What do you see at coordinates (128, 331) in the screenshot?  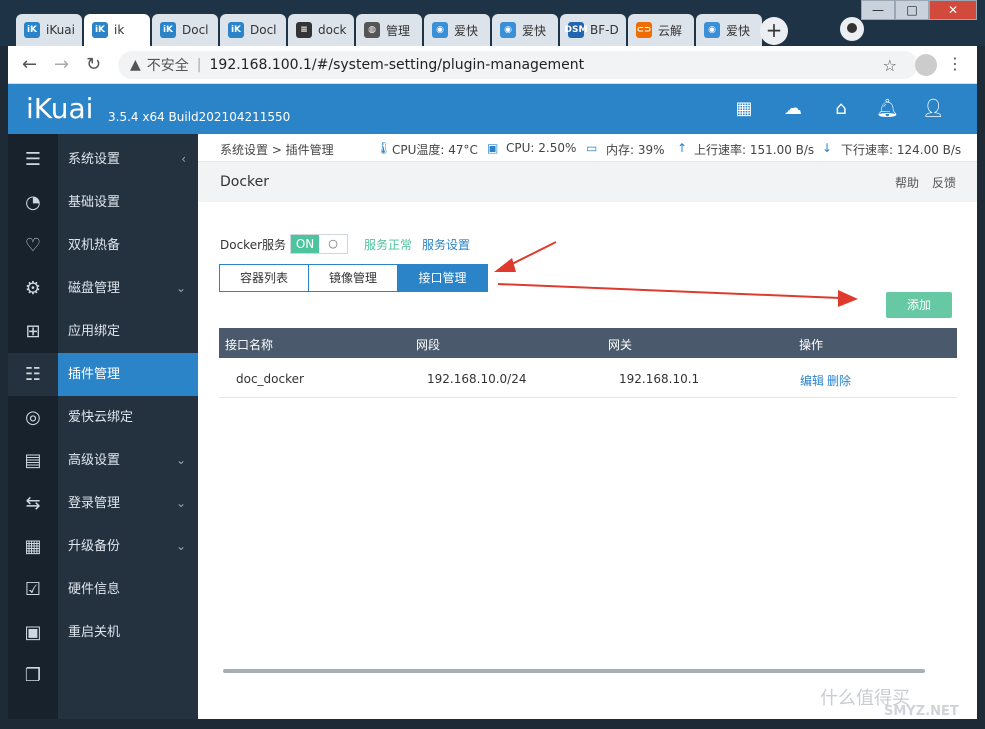 I see `sidebar-item: 应用绑定` at bounding box center [128, 331].